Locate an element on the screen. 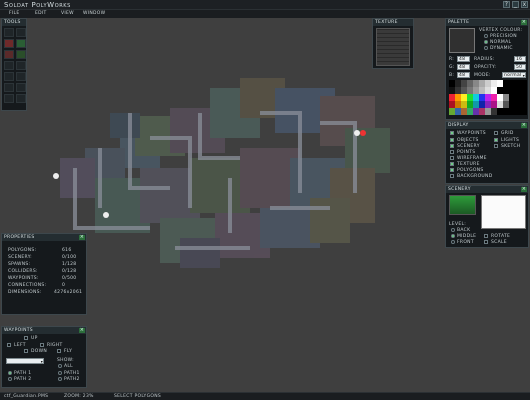 Image resolution: width=530 pixels, height=400 pixels. sketch-checkbox is located at coordinates (496, 146).